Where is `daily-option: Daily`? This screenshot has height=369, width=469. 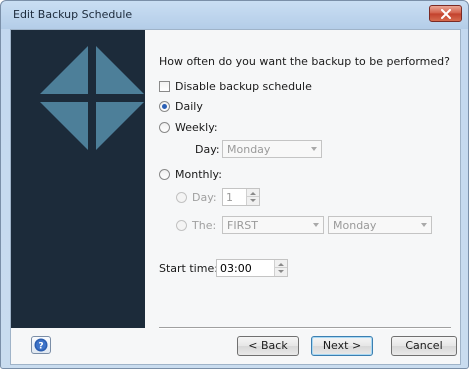
daily-option: Daily is located at coordinates (181, 106).